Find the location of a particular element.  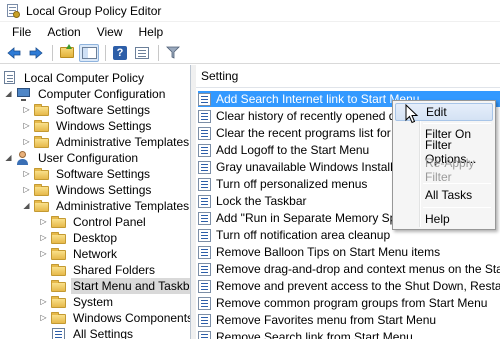

list-item-label: Add Search Internet link to Start Menu is located at coordinates (318, 99).